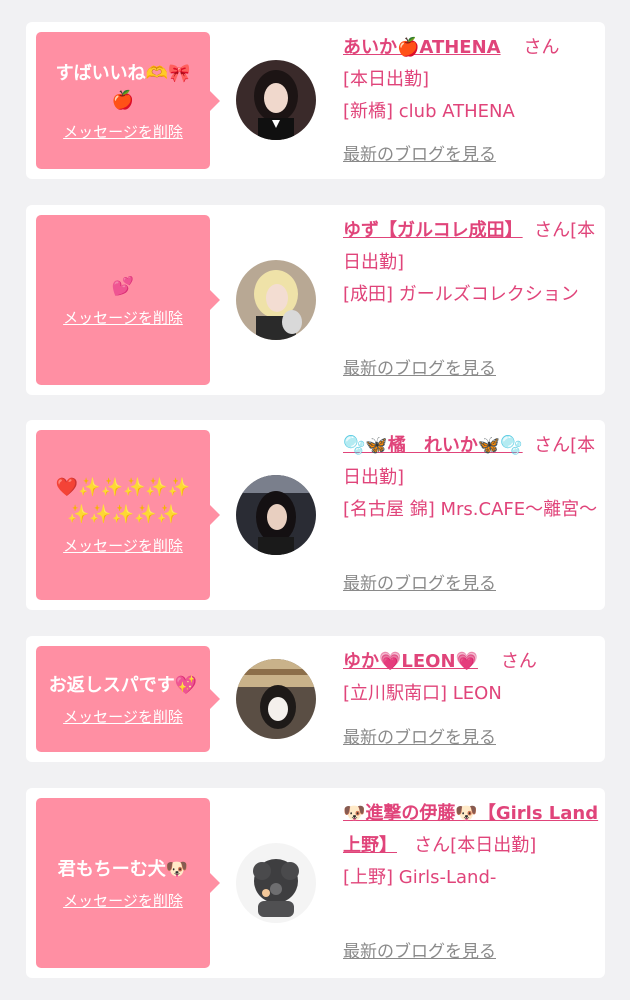 The image size is (630, 1000). What do you see at coordinates (123, 86) in the screenshot?
I see `message-text: すばいいね🫶🎀🍎` at bounding box center [123, 86].